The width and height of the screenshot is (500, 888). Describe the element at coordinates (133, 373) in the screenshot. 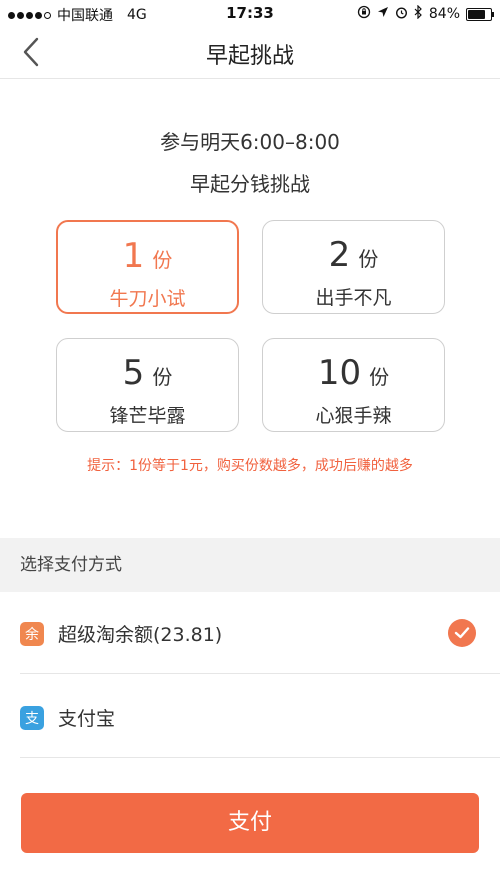

I see `option-count: 5` at that location.